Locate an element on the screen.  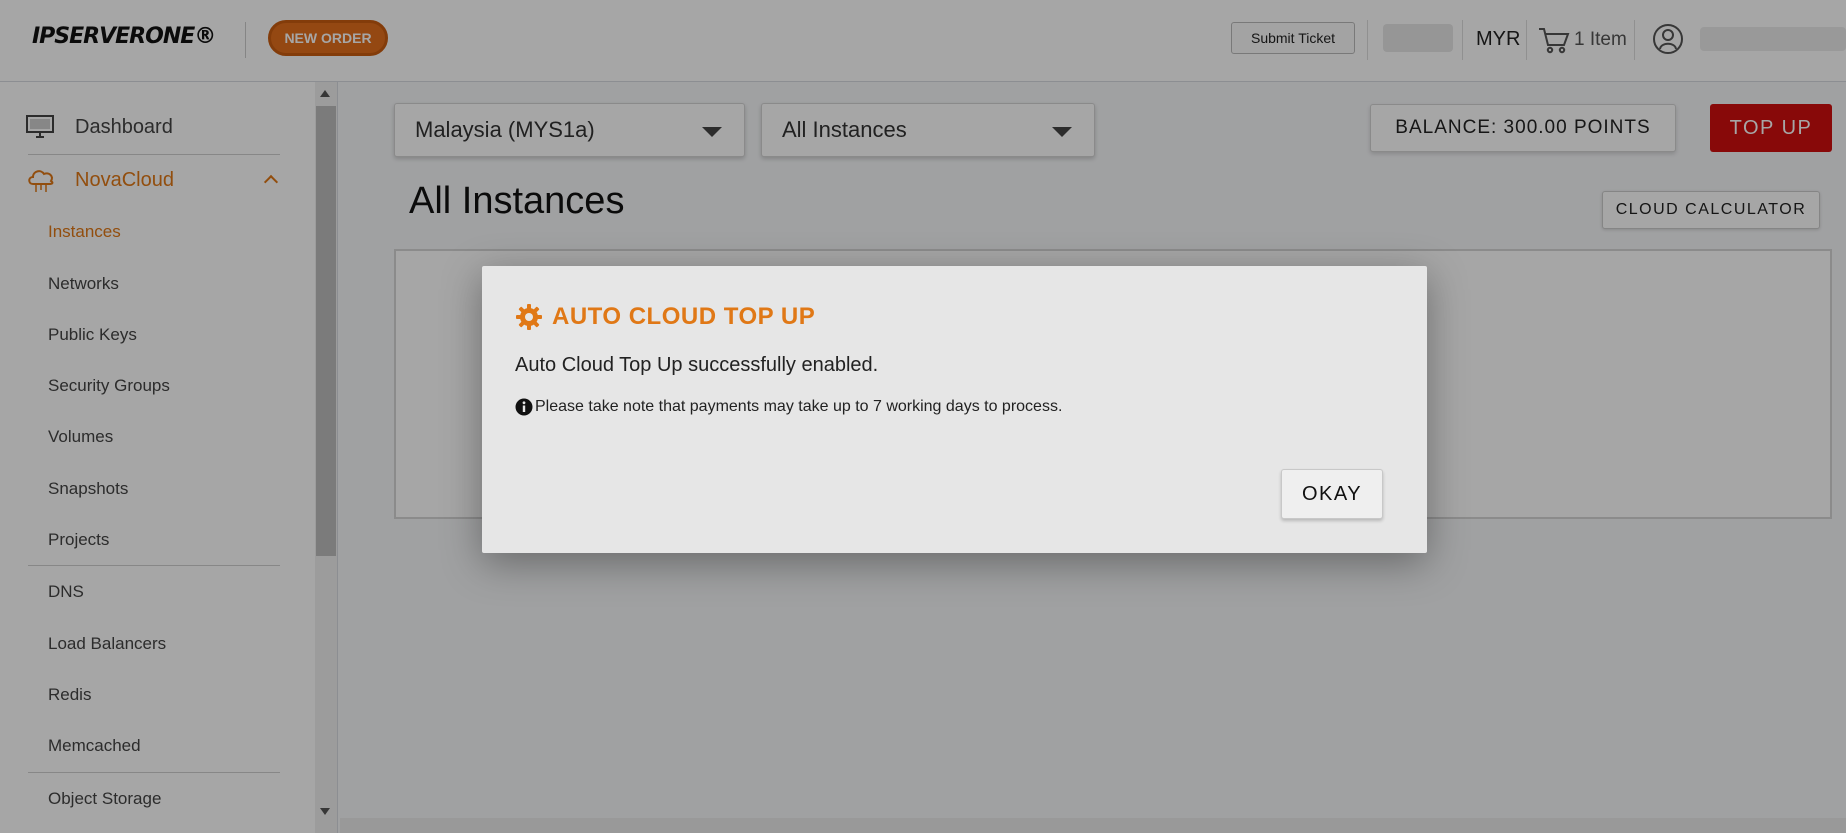
modal-title: AUTO CLOUD TOP UP is located at coordinates (665, 317).